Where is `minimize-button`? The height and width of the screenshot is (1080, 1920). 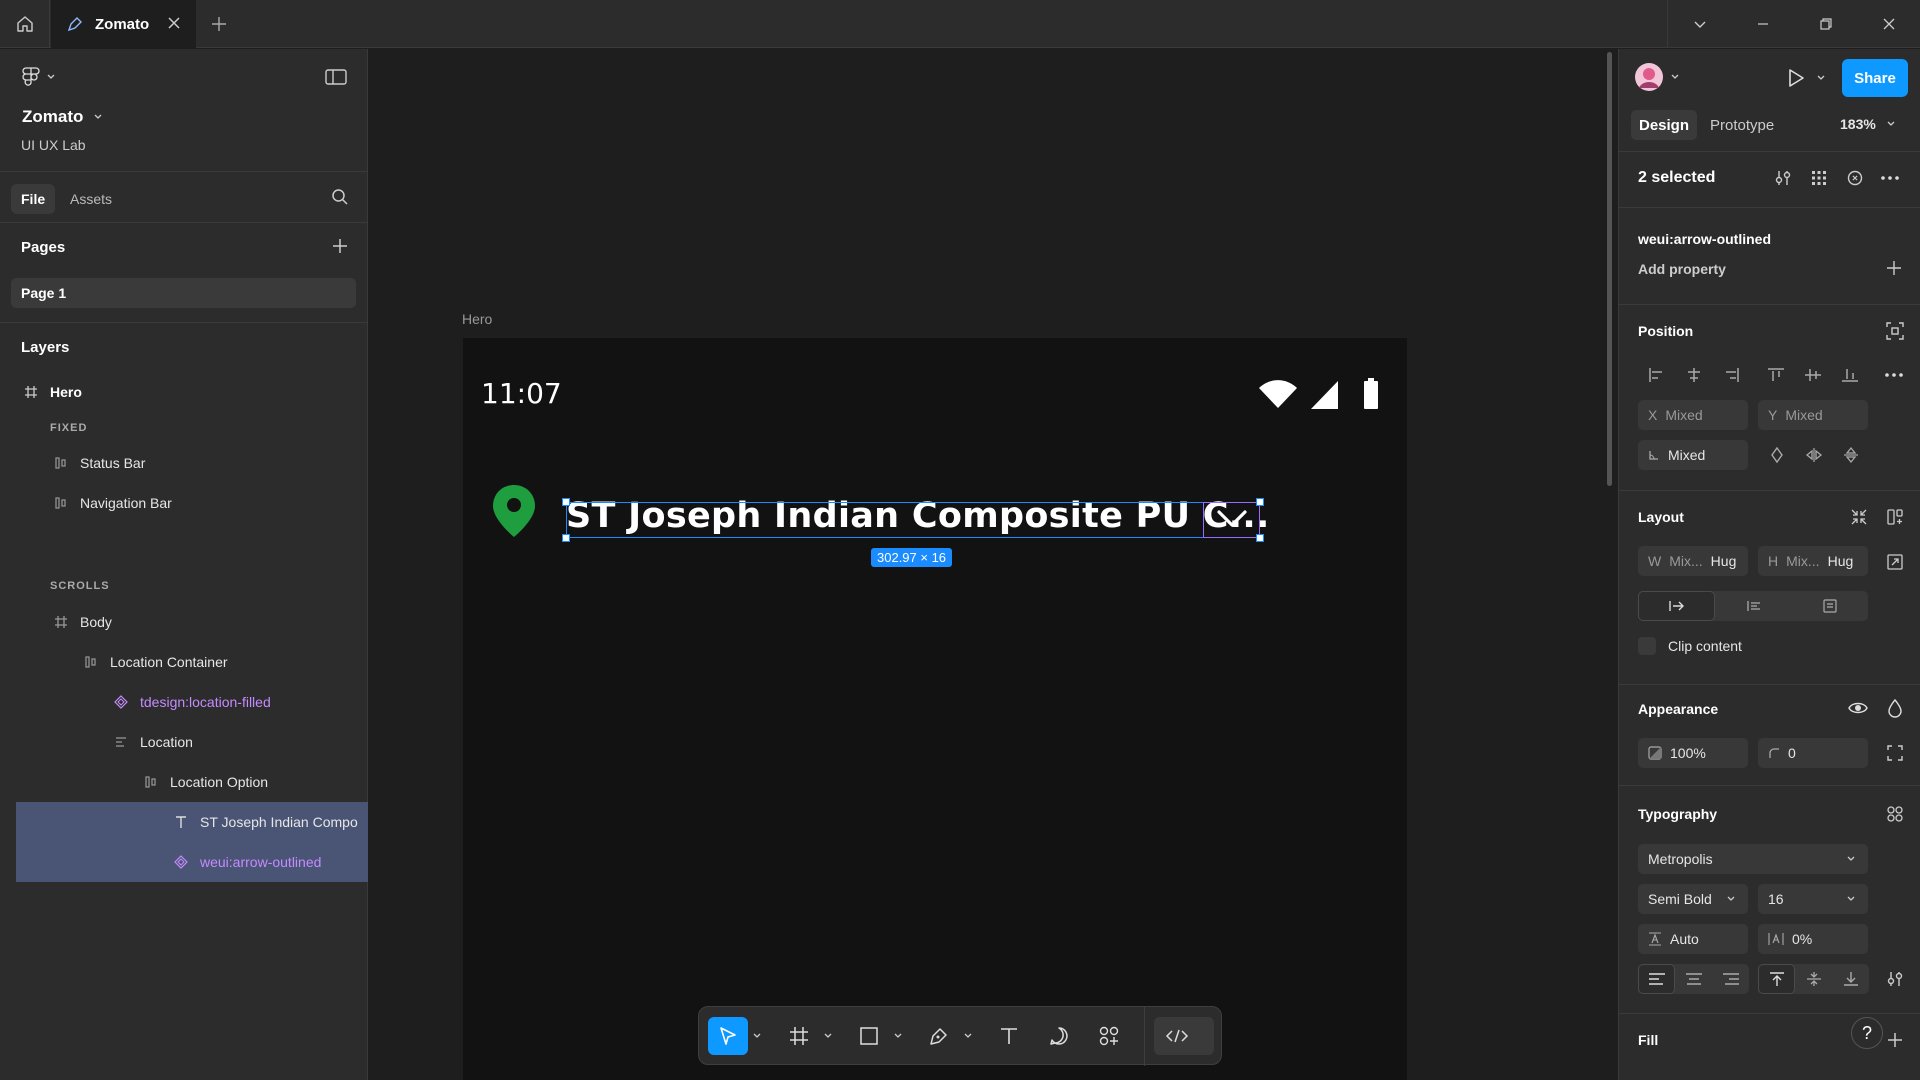
minimize-button is located at coordinates (1762, 24).